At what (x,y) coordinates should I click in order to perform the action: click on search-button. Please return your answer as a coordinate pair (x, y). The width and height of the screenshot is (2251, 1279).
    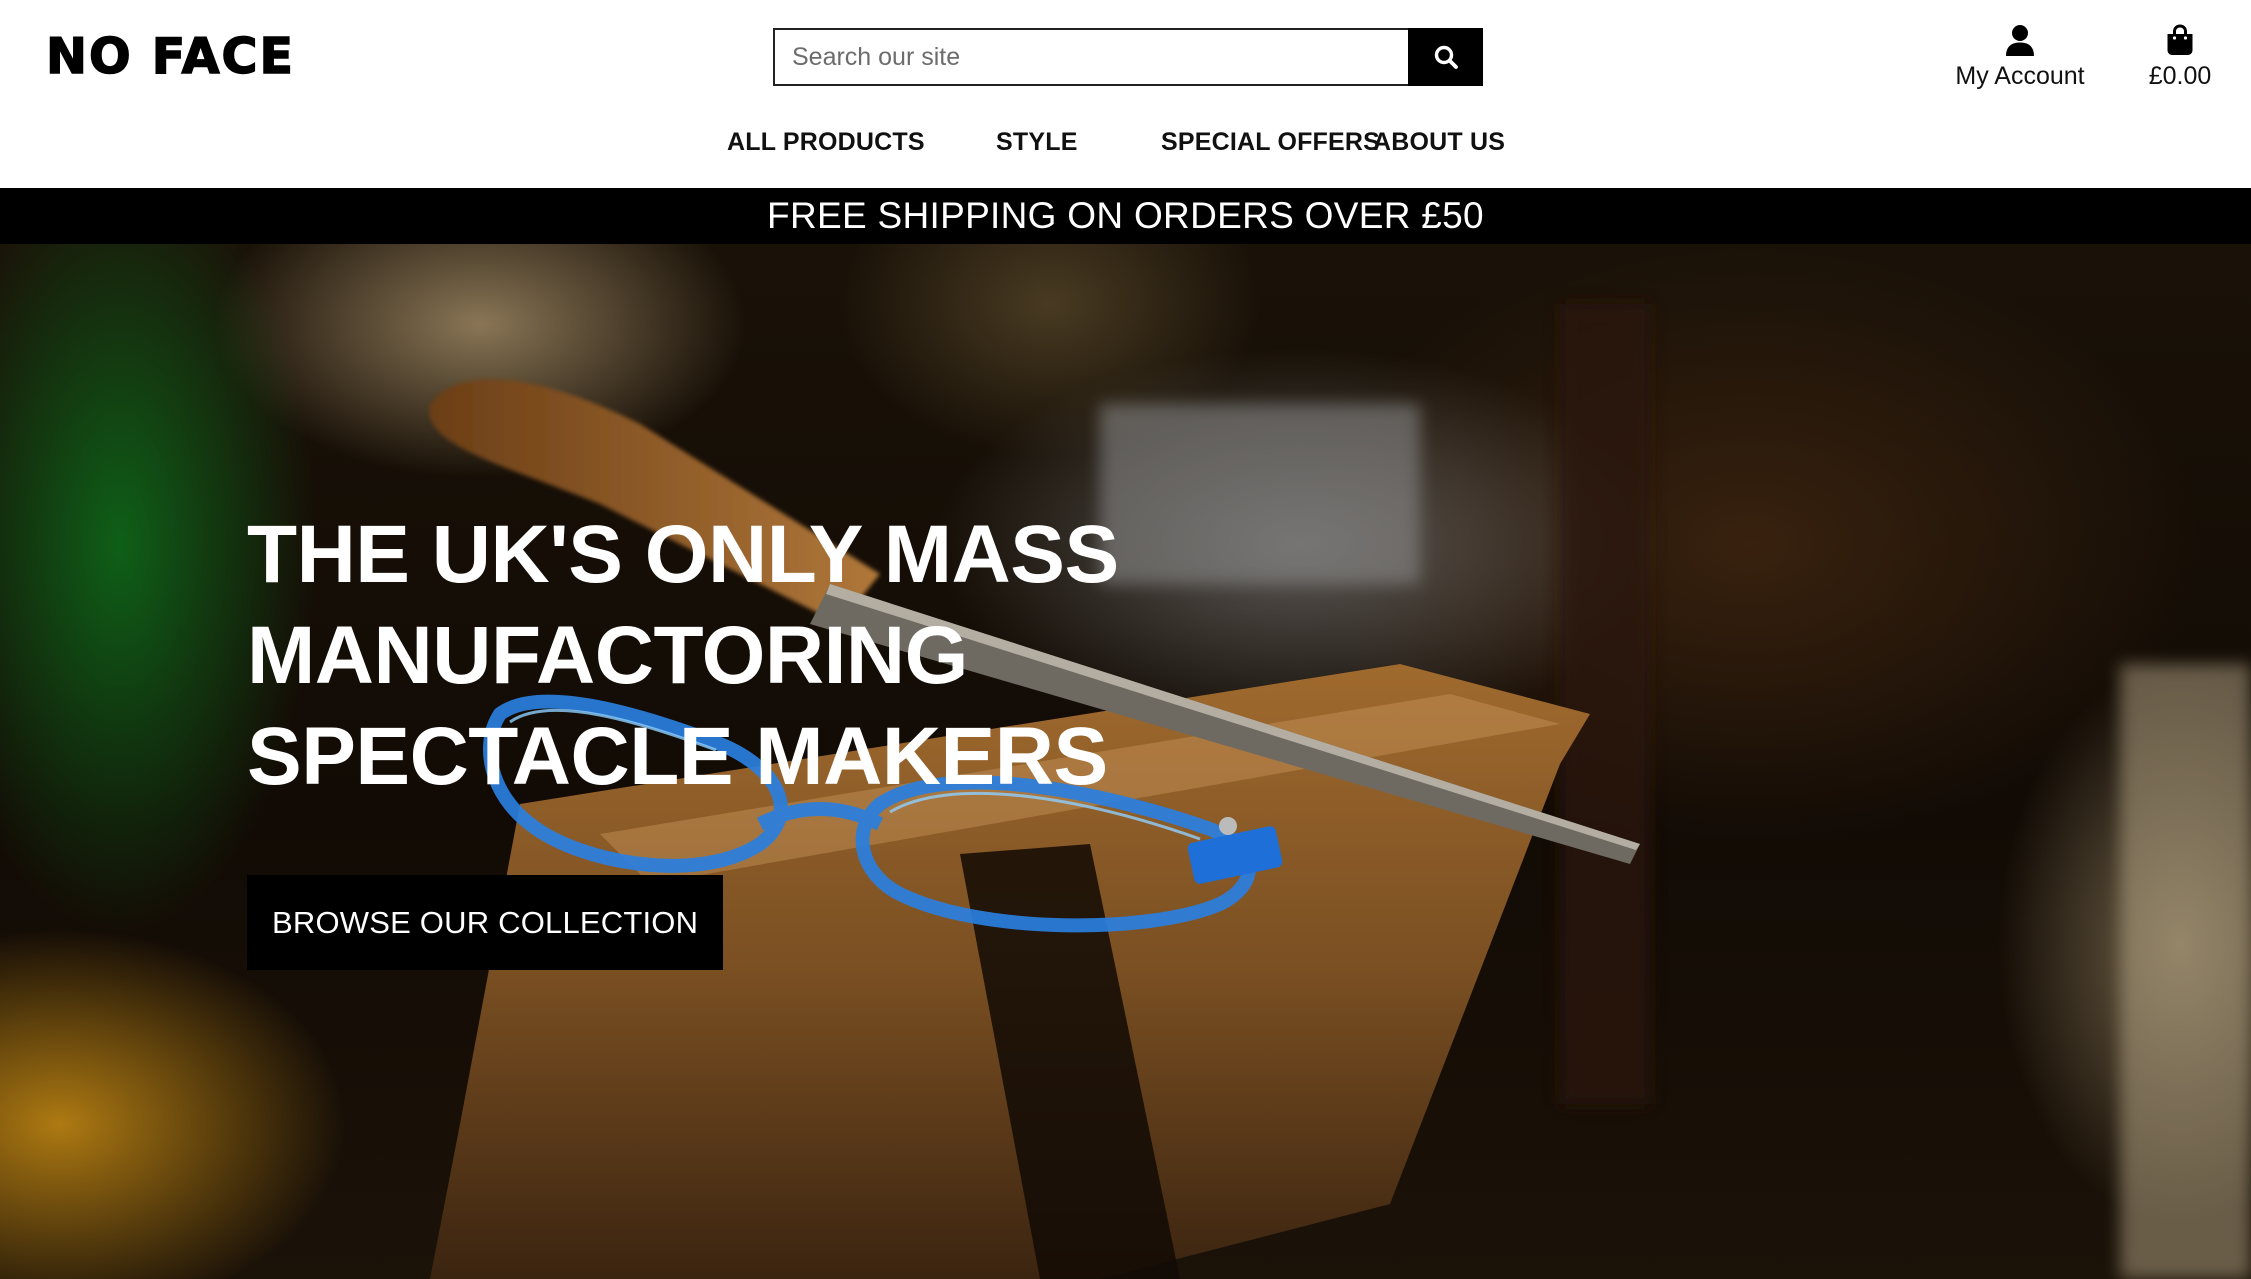
    Looking at the image, I should click on (1445, 57).